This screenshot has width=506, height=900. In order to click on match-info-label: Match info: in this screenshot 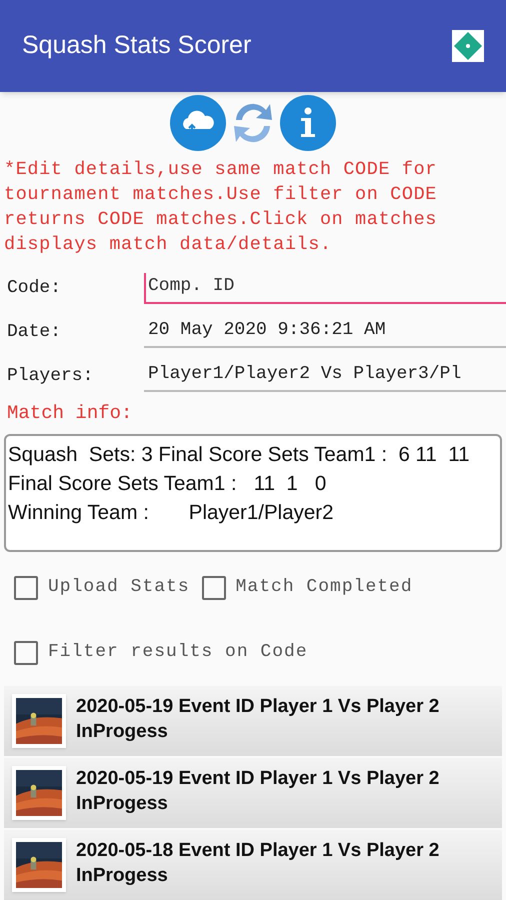, I will do `click(70, 413)`.